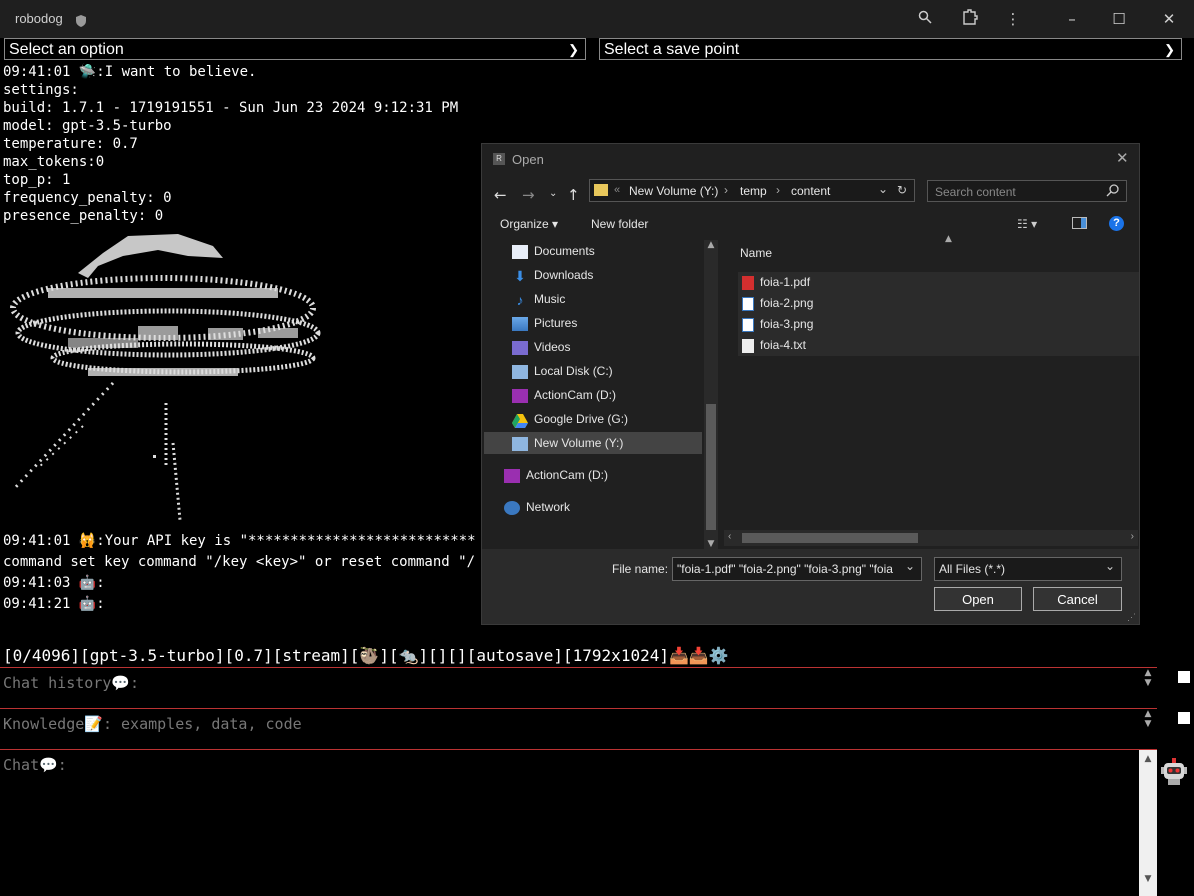  Describe the element at coordinates (520, 395) in the screenshot. I see `sd-card-icon` at that location.